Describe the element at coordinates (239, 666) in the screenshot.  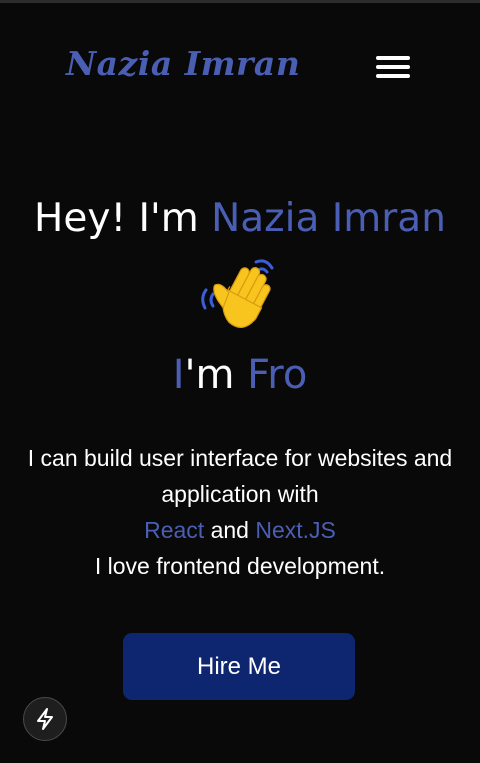
I see `hire-me-button: Hire Me` at that location.